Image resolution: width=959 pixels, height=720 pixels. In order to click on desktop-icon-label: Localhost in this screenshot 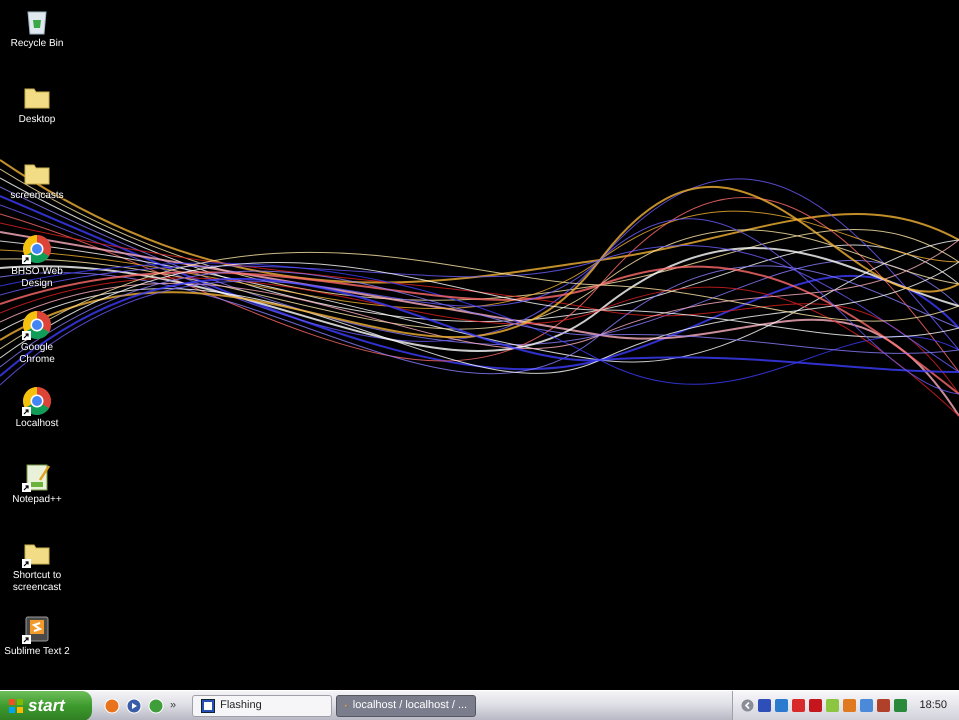, I will do `click(37, 424)`.